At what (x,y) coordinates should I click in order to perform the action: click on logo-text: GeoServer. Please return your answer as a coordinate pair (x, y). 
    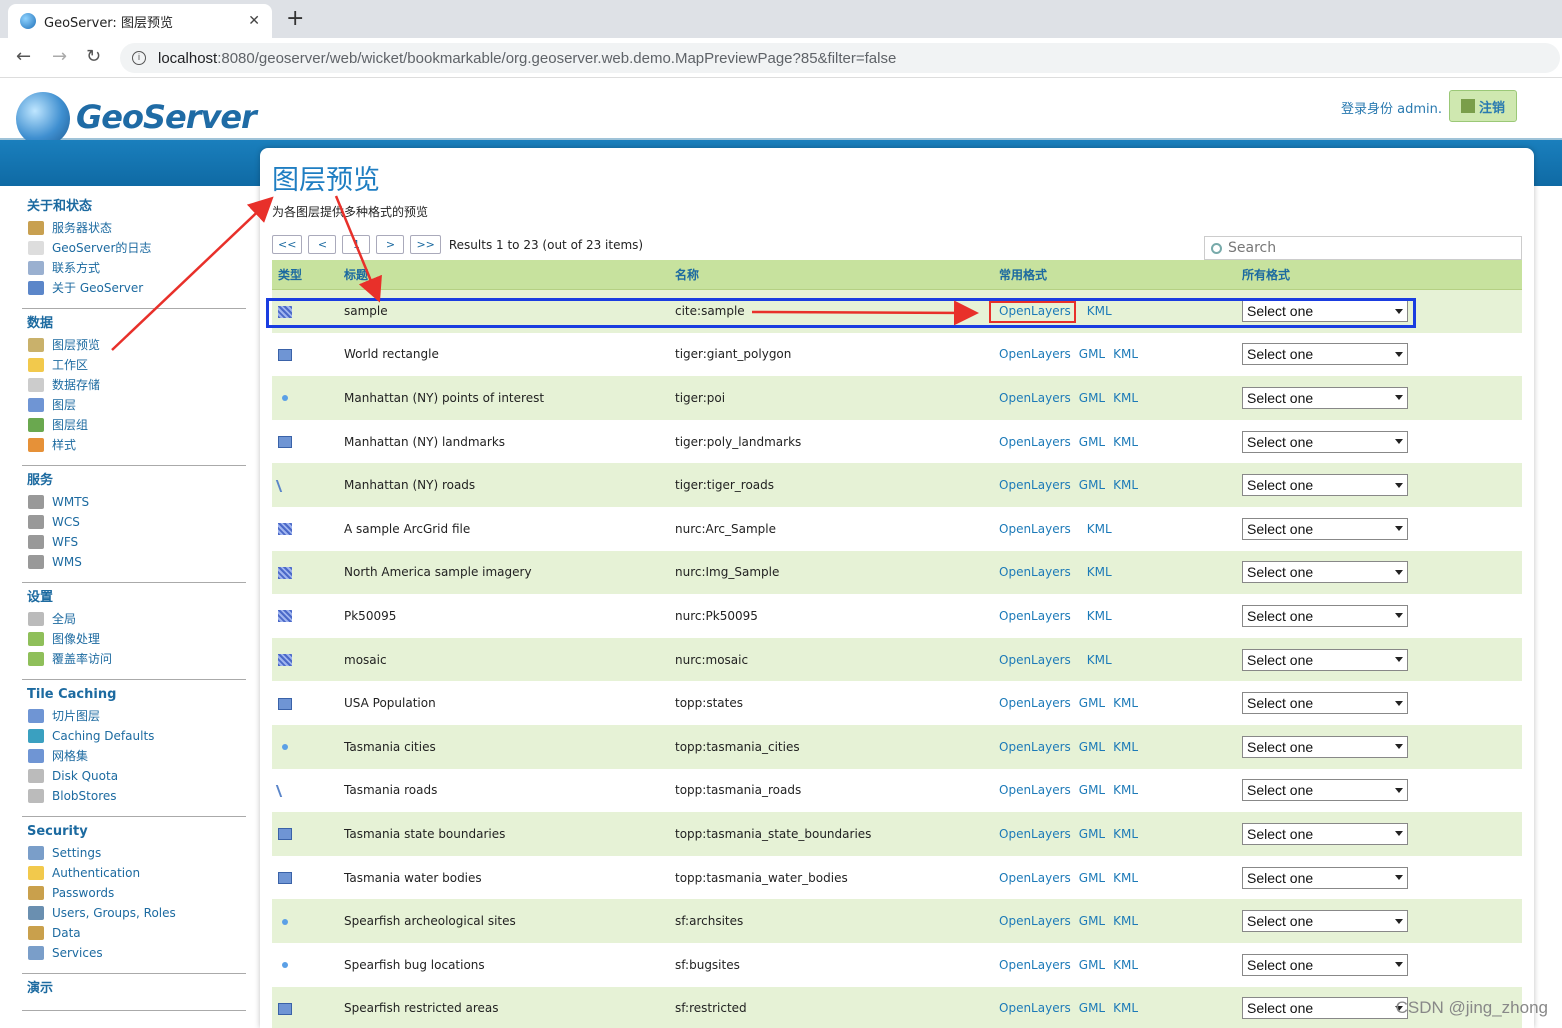
    Looking at the image, I should click on (166, 117).